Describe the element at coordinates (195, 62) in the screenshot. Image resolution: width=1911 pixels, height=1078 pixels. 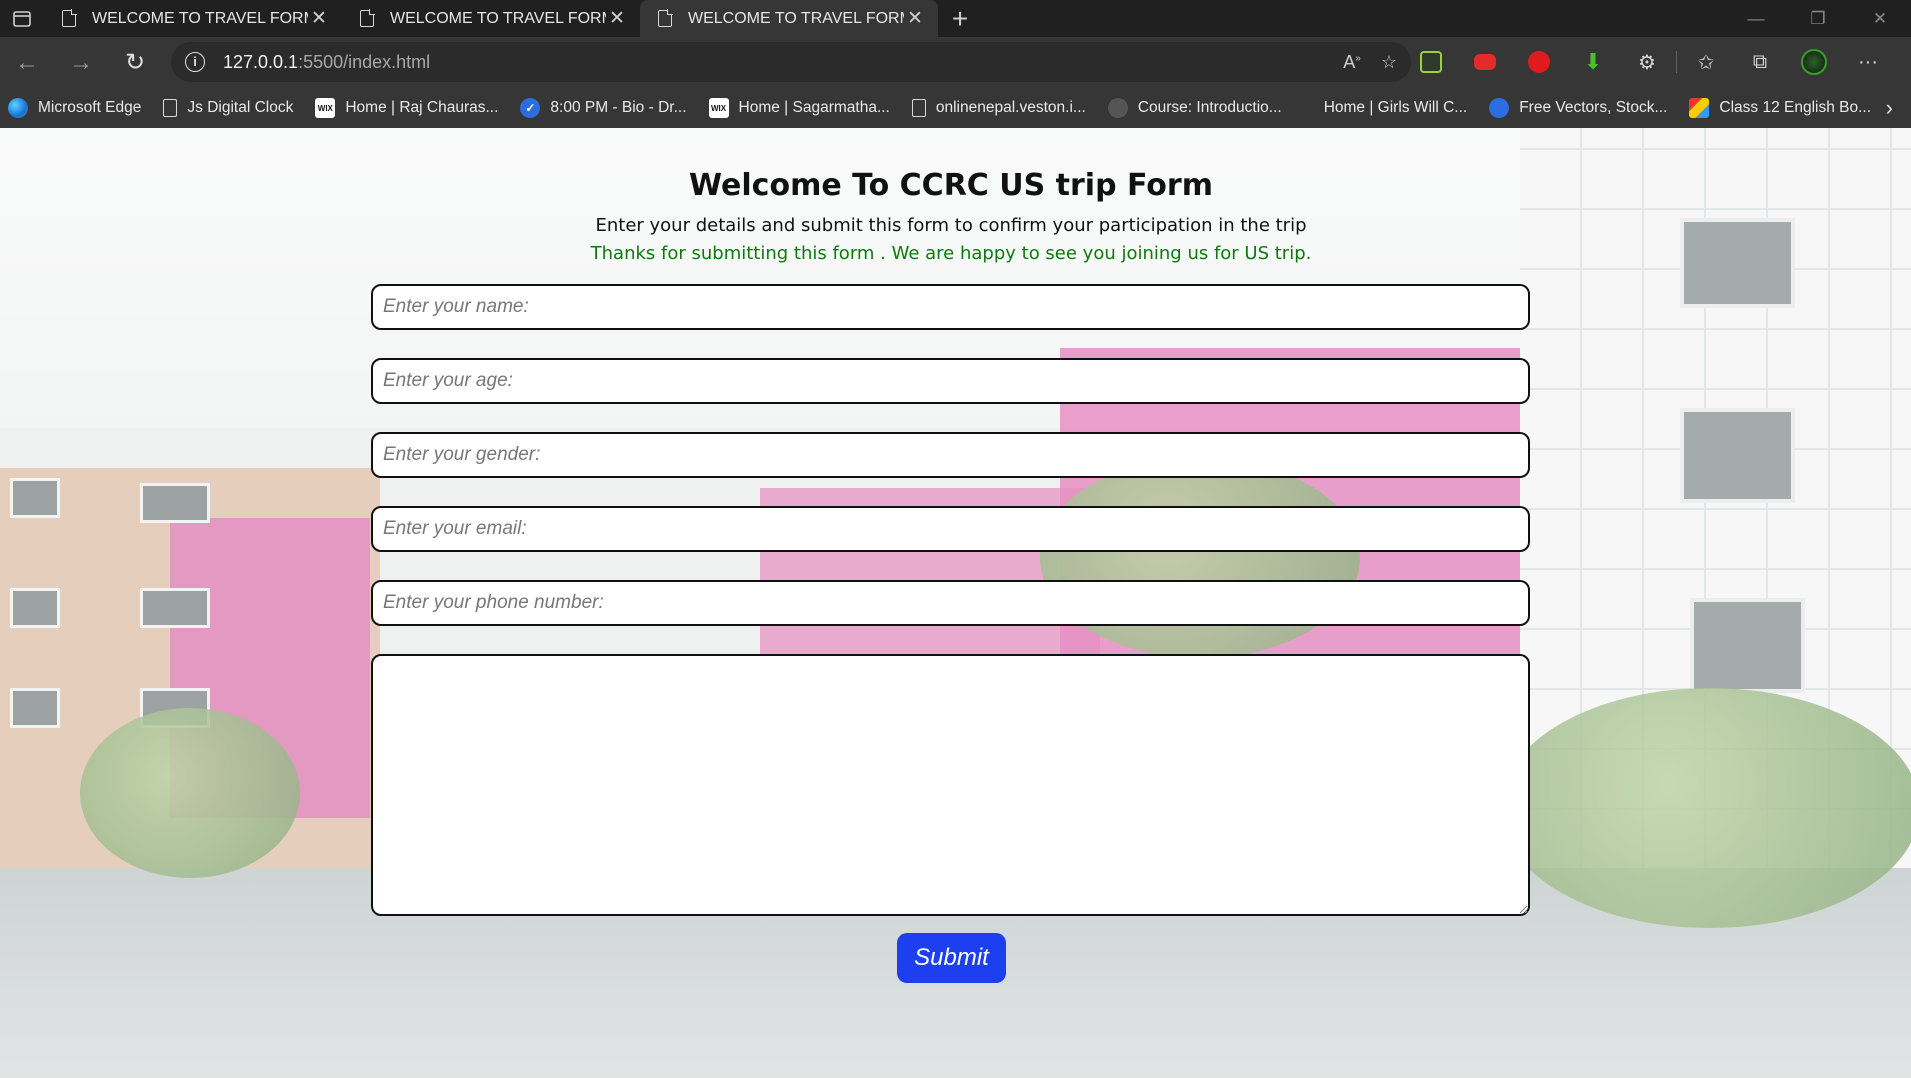
I see `info-icon: i` at that location.